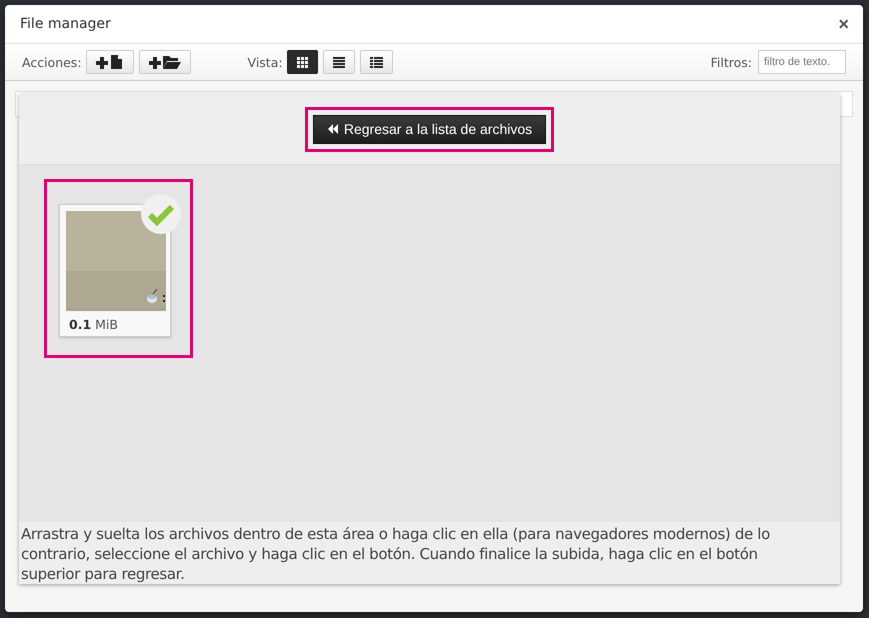 Image resolution: width=869 pixels, height=618 pixels. What do you see at coordinates (429, 129) in the screenshot?
I see `back-button: Regresar a la lista de archivos` at bounding box center [429, 129].